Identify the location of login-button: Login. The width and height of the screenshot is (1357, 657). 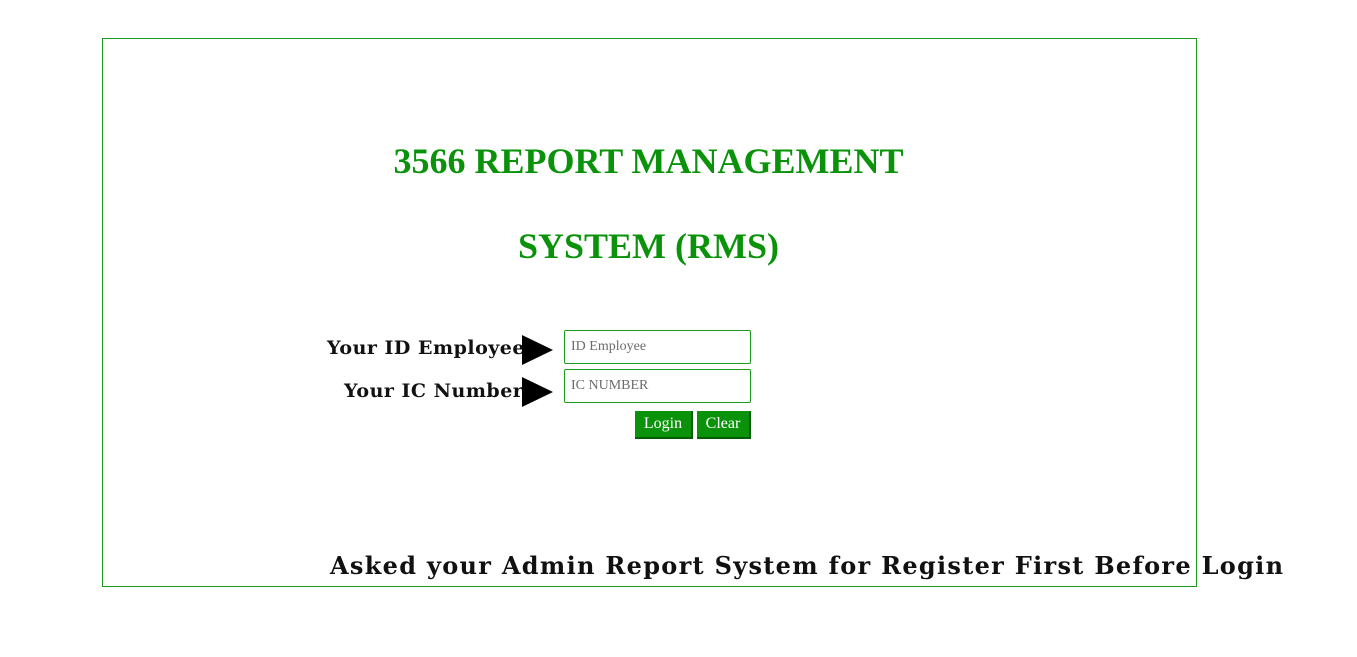
(664, 425).